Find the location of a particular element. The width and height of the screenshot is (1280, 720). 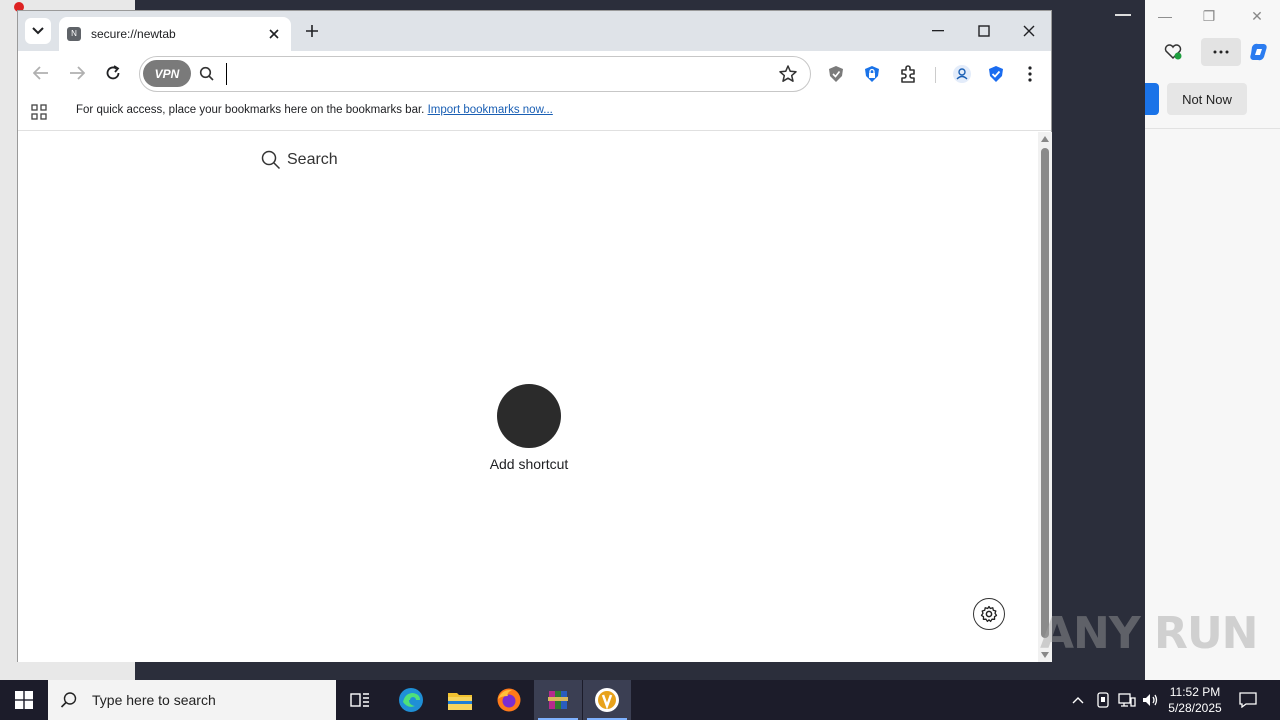

tab-newtab: N secure://newtab is located at coordinates (175, 34).